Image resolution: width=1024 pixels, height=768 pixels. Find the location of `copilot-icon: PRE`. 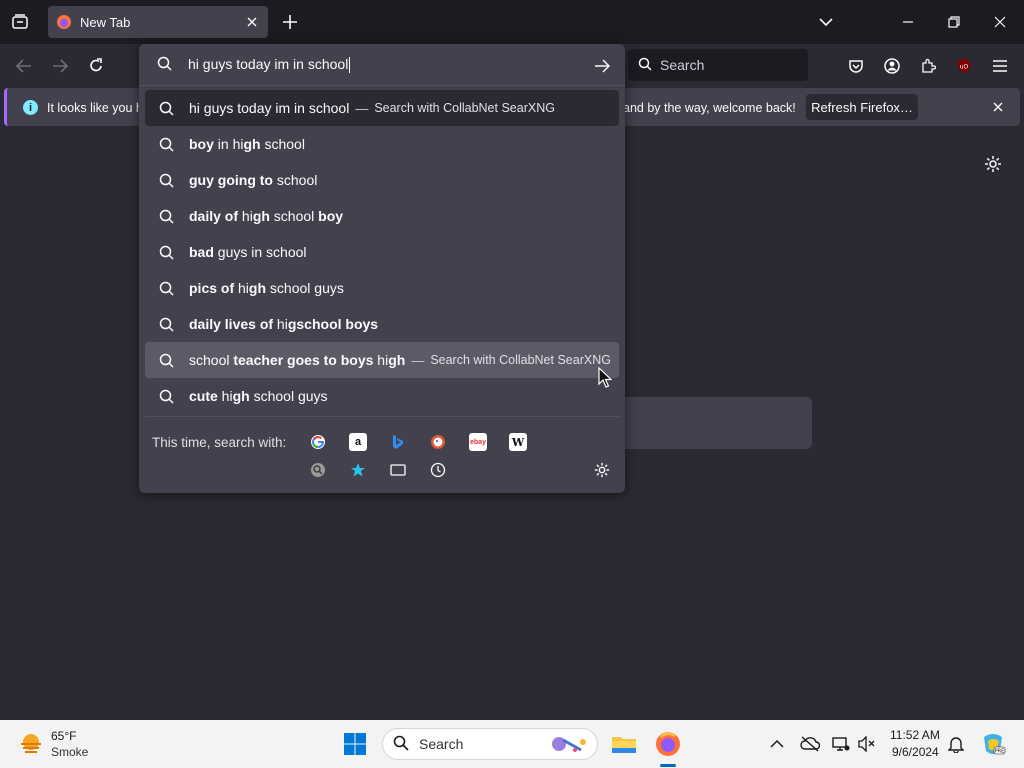

copilot-icon: PRE is located at coordinates (993, 744).